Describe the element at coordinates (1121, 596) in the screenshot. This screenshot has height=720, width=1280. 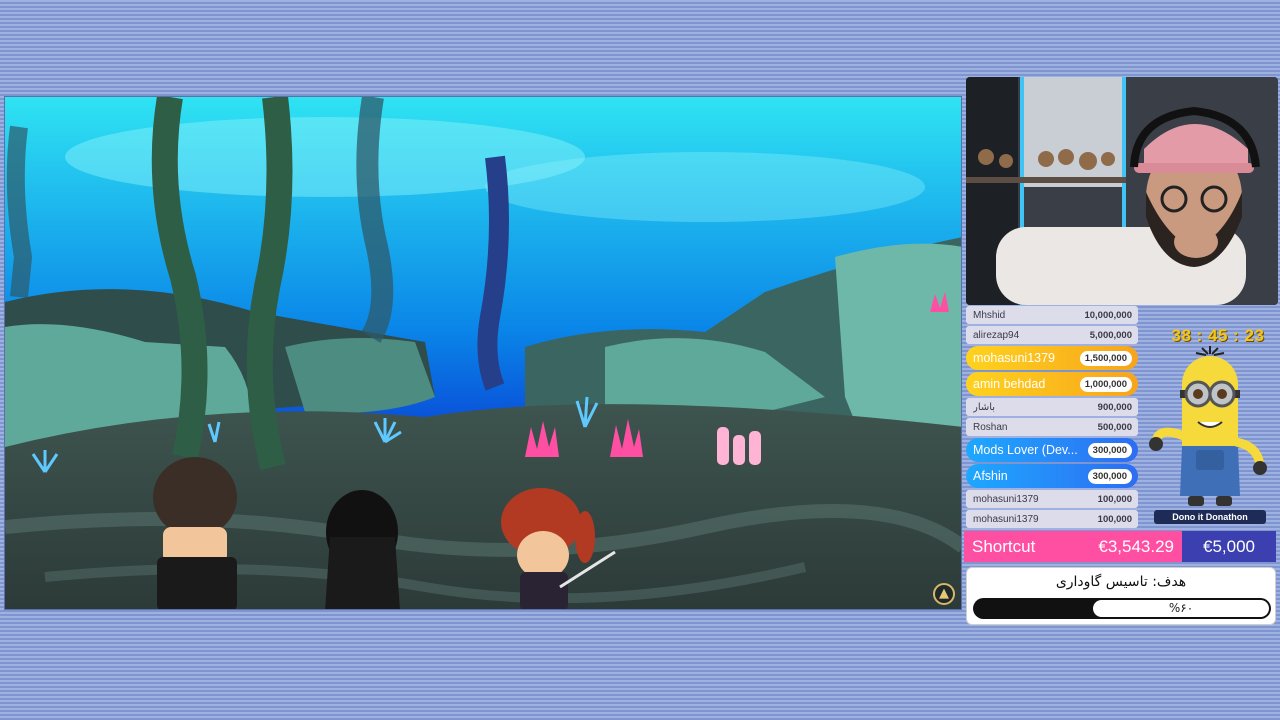
I see `donation-goal: هدف: تاسیس گاوداری %۶۰` at that location.